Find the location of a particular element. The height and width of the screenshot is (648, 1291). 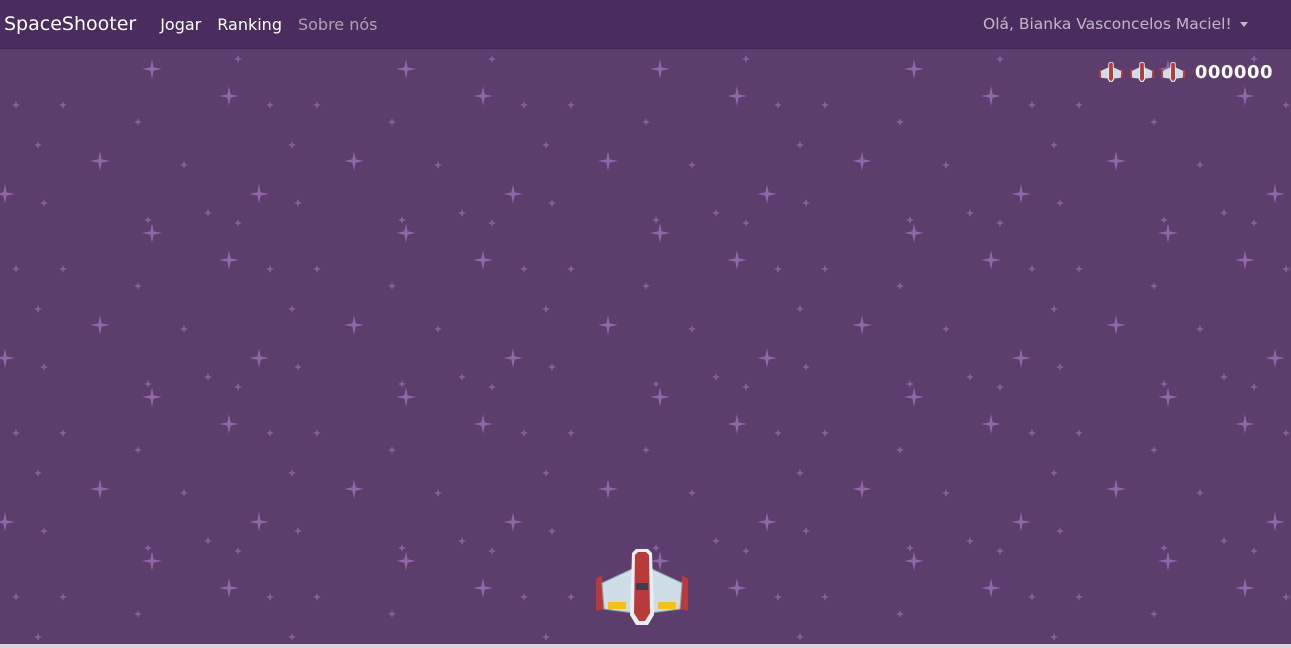

user-dropdown: Olá, Bianka Vasconcelos Maciel! is located at coordinates (1115, 24).